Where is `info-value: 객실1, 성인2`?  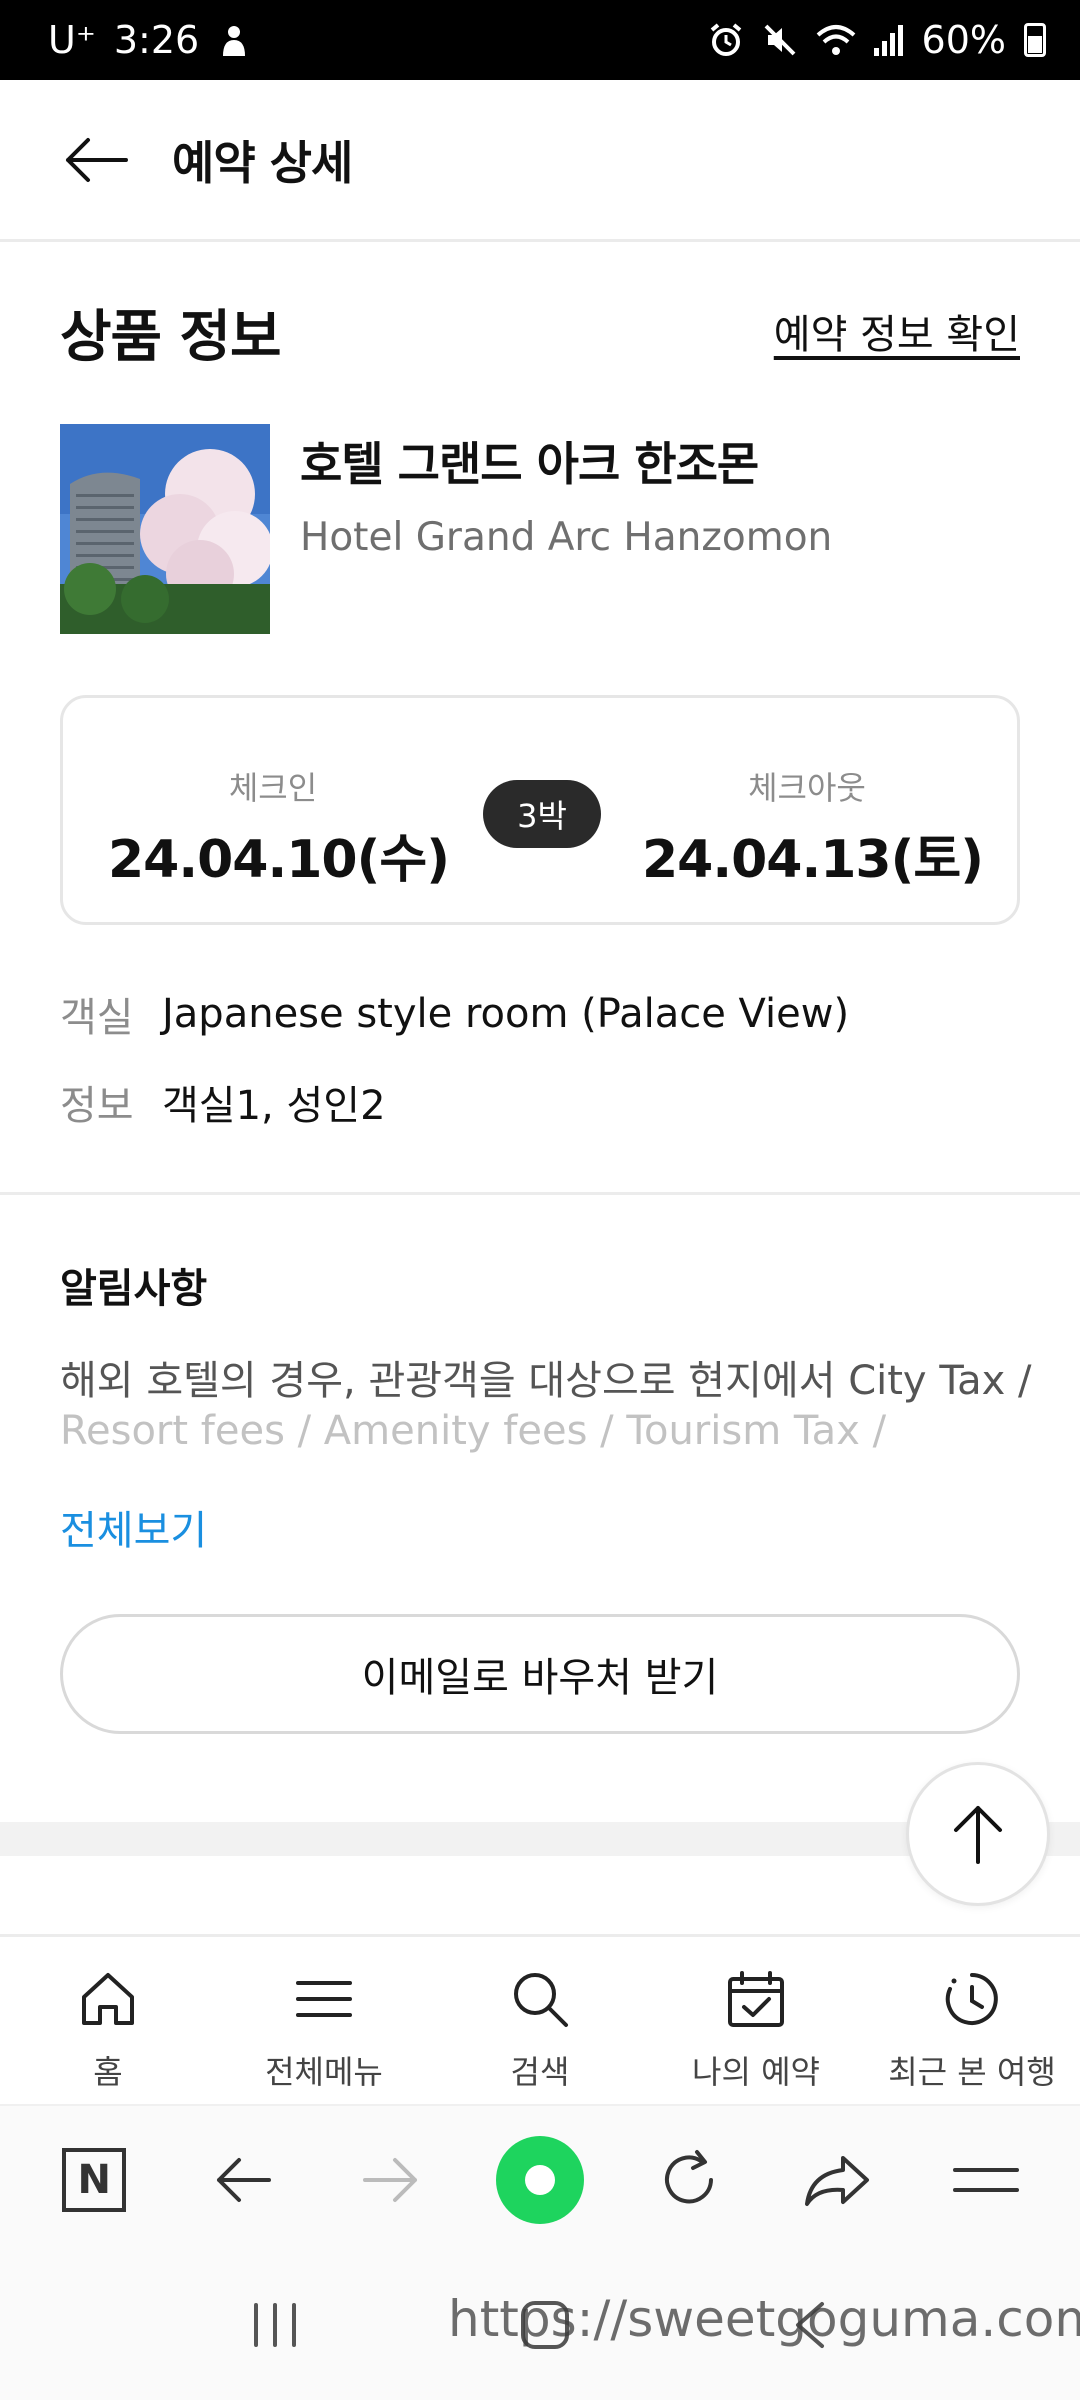 info-value: 객실1, 성인2 is located at coordinates (274, 1106).